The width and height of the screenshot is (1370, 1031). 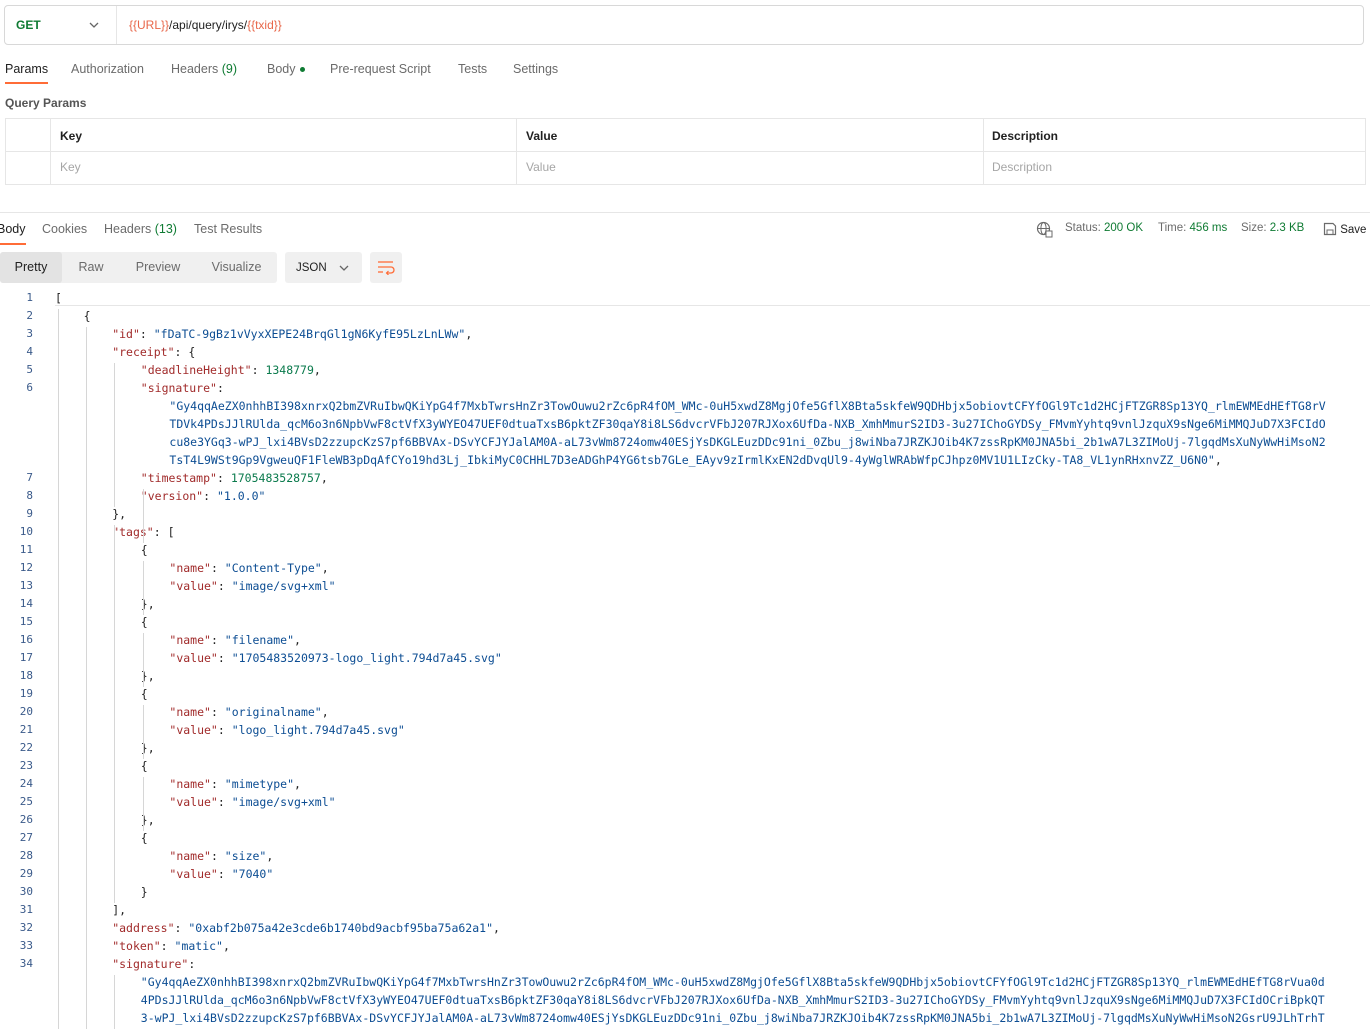 What do you see at coordinates (289, 370) in the screenshot?
I see `code-token: 1348779` at bounding box center [289, 370].